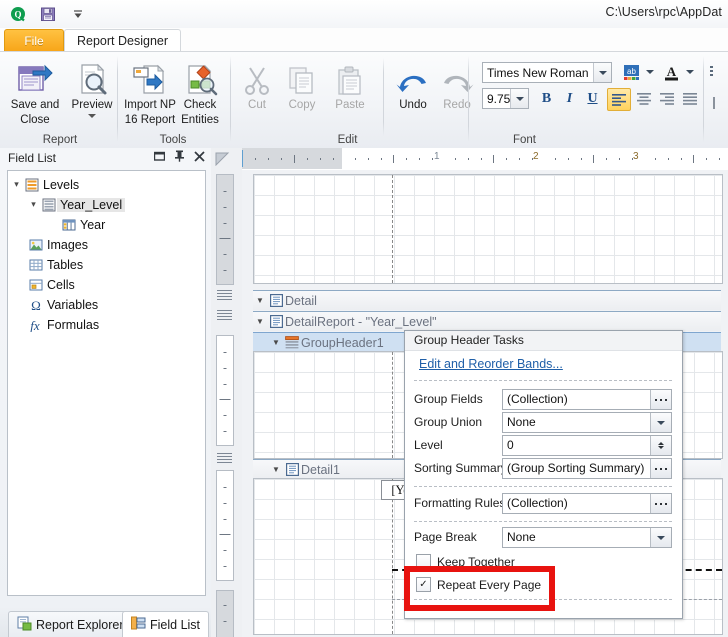 The height and width of the screenshot is (637, 728). I want to click on level-spinner-buttons, so click(660, 445).